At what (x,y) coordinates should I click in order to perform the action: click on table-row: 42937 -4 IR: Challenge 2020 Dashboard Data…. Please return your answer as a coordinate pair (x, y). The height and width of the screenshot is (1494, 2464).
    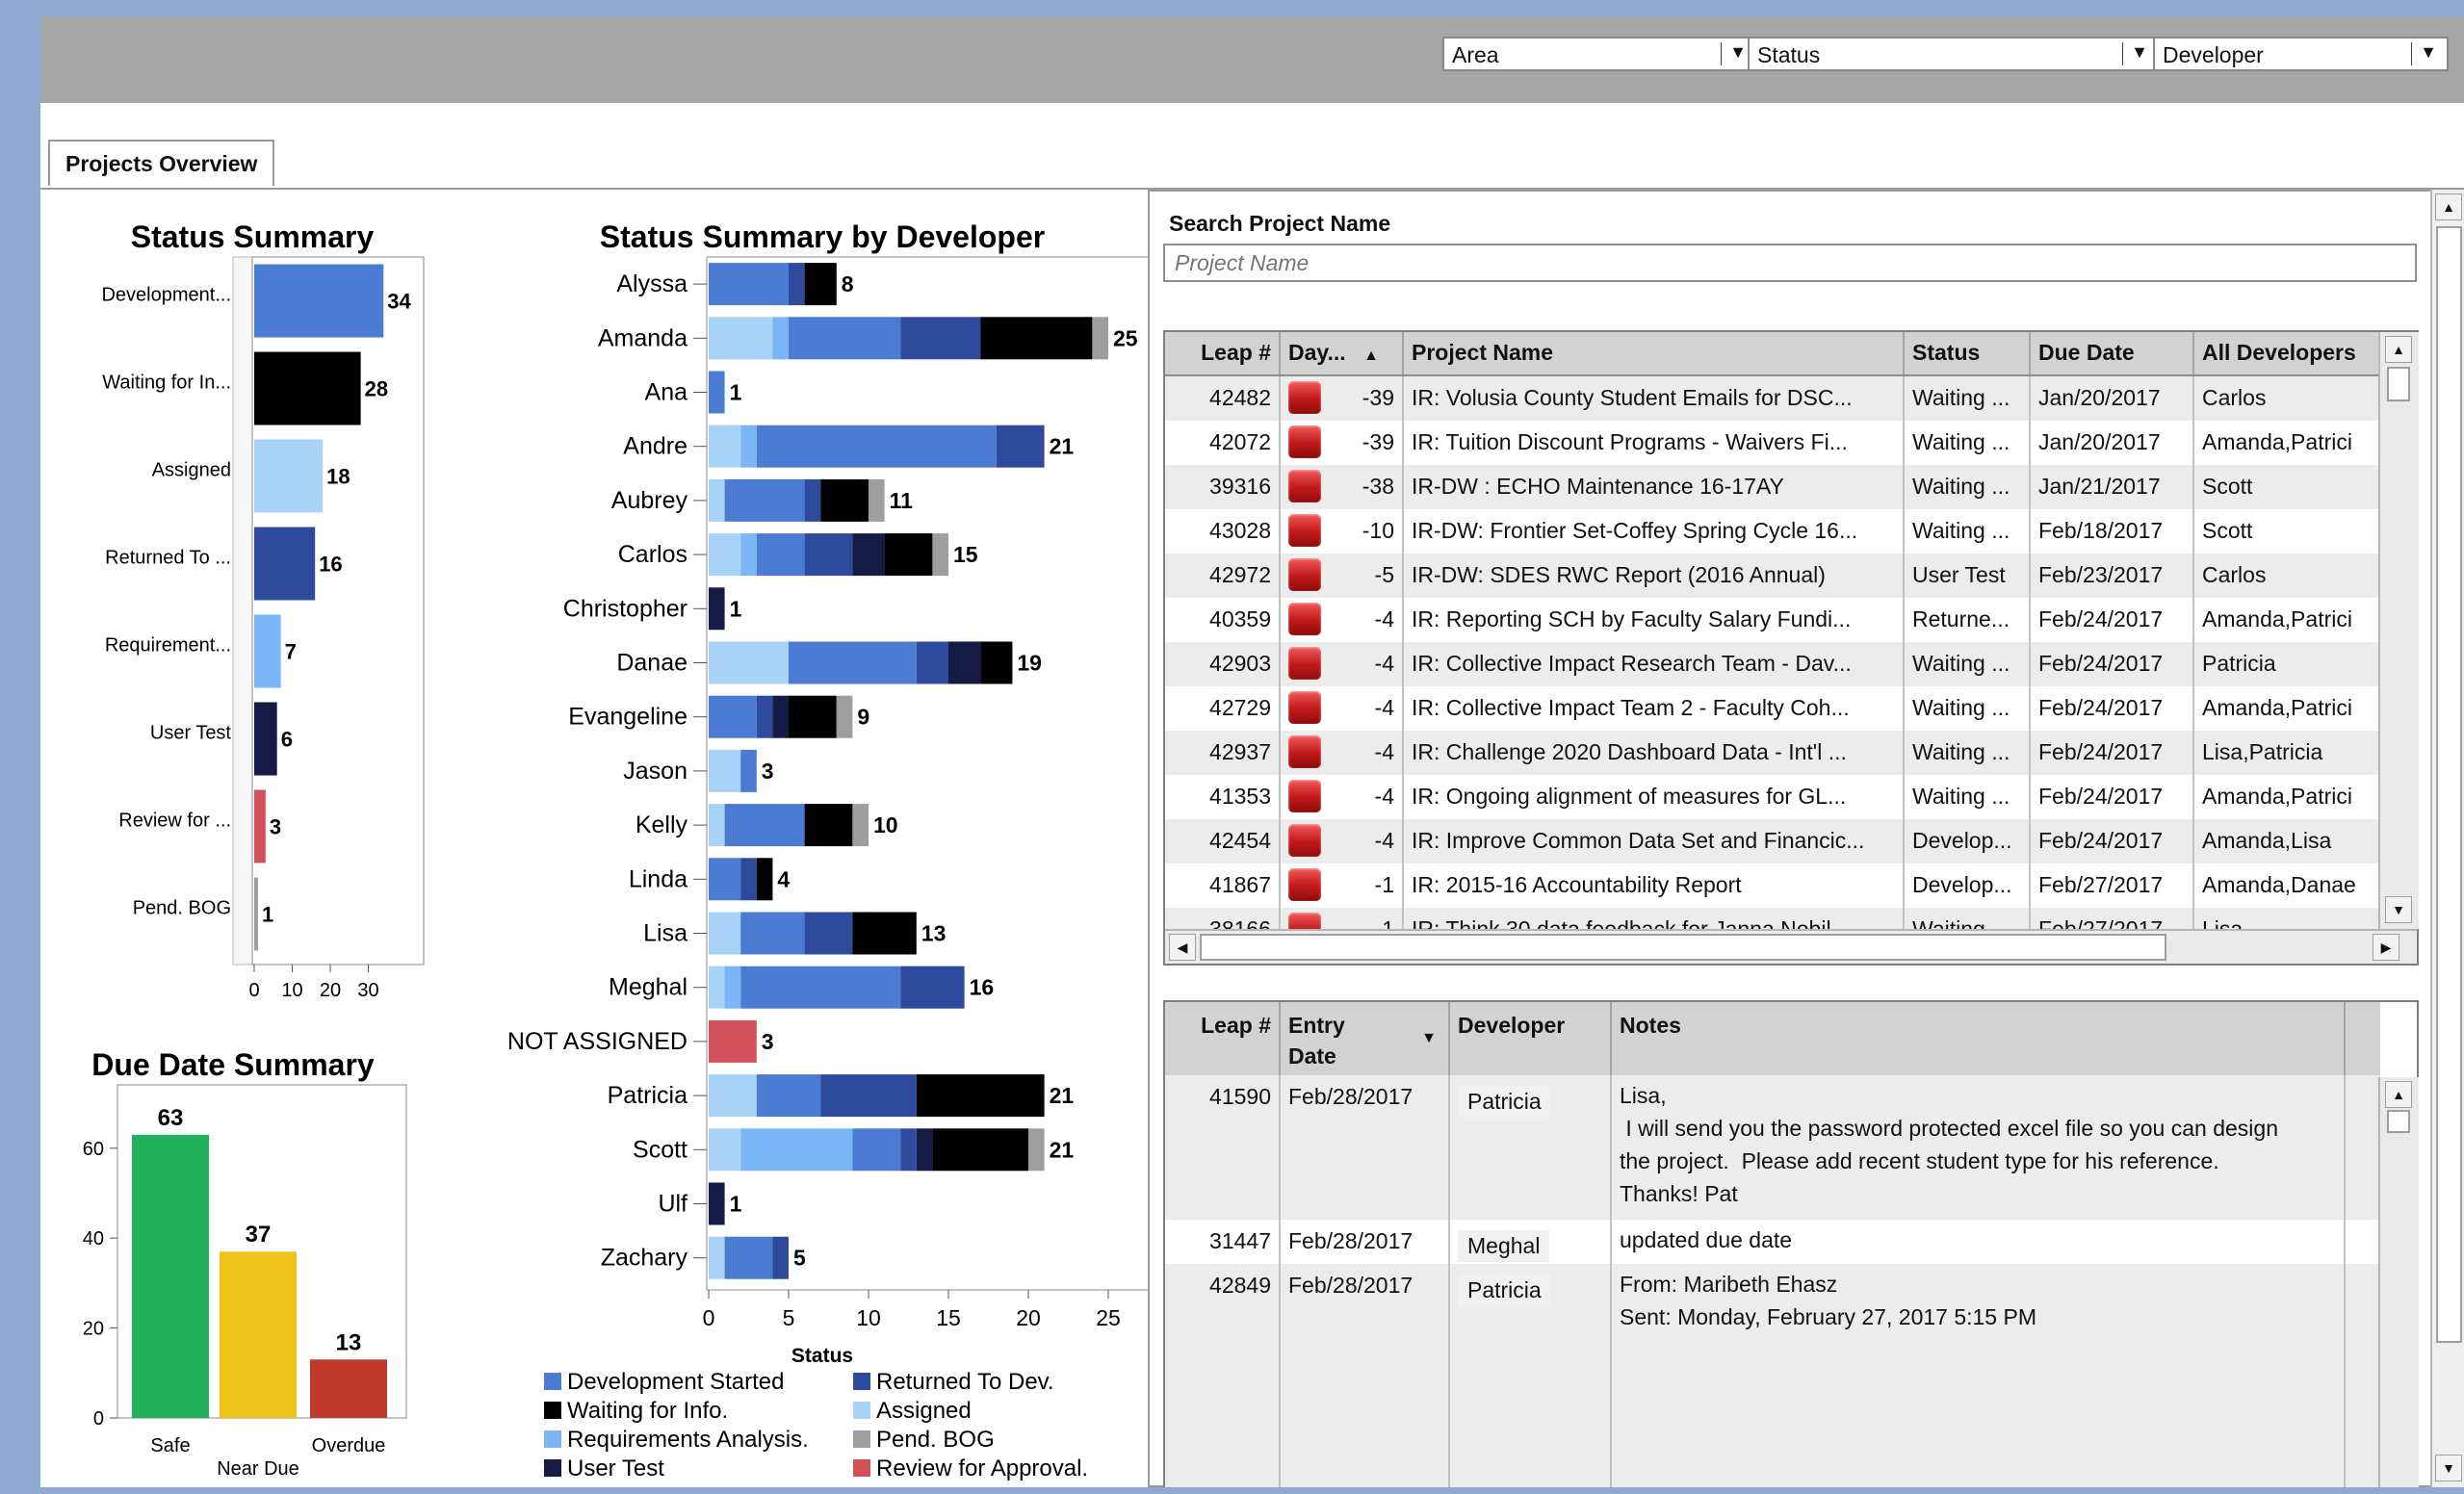
    Looking at the image, I should click on (1772, 753).